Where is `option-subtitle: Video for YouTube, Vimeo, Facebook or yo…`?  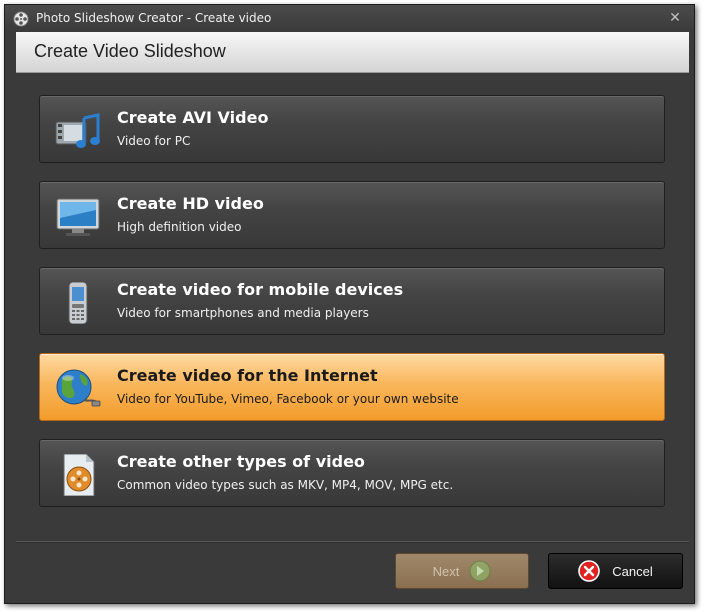 option-subtitle: Video for YouTube, Vimeo, Facebook or yo… is located at coordinates (288, 399).